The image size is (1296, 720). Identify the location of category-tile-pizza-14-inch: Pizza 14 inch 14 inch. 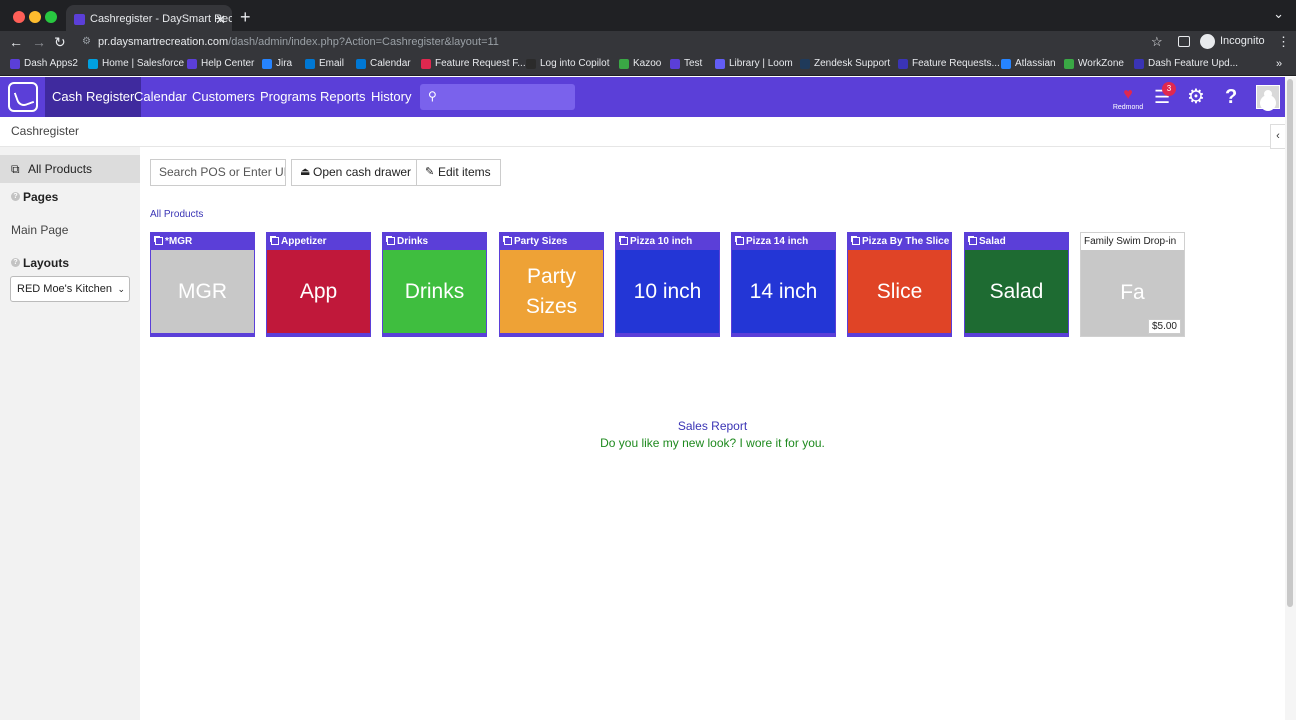
(783, 284).